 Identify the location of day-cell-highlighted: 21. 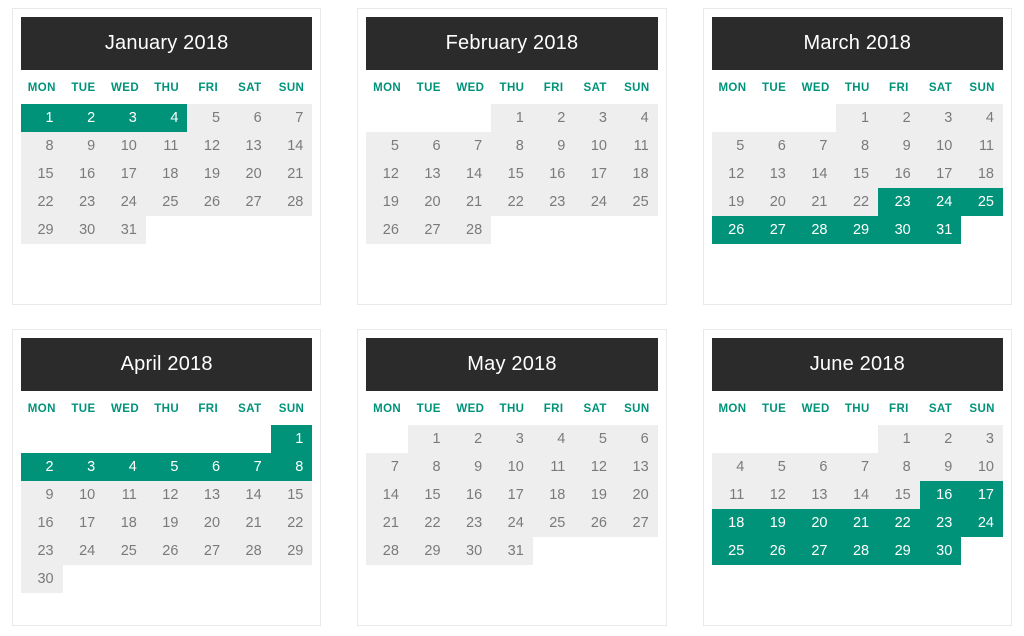
(857, 523).